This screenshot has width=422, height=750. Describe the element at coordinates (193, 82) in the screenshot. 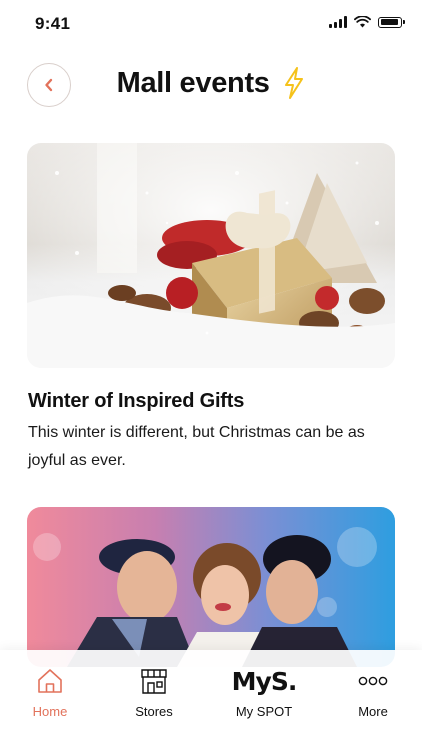

I see `page-title-text: Mall events` at that location.